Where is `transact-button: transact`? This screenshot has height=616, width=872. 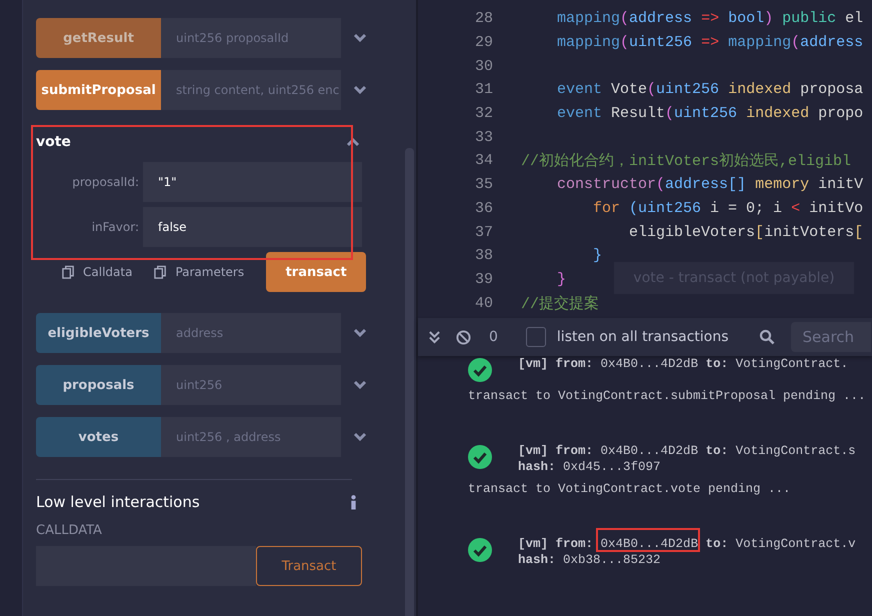 transact-button: transact is located at coordinates (316, 272).